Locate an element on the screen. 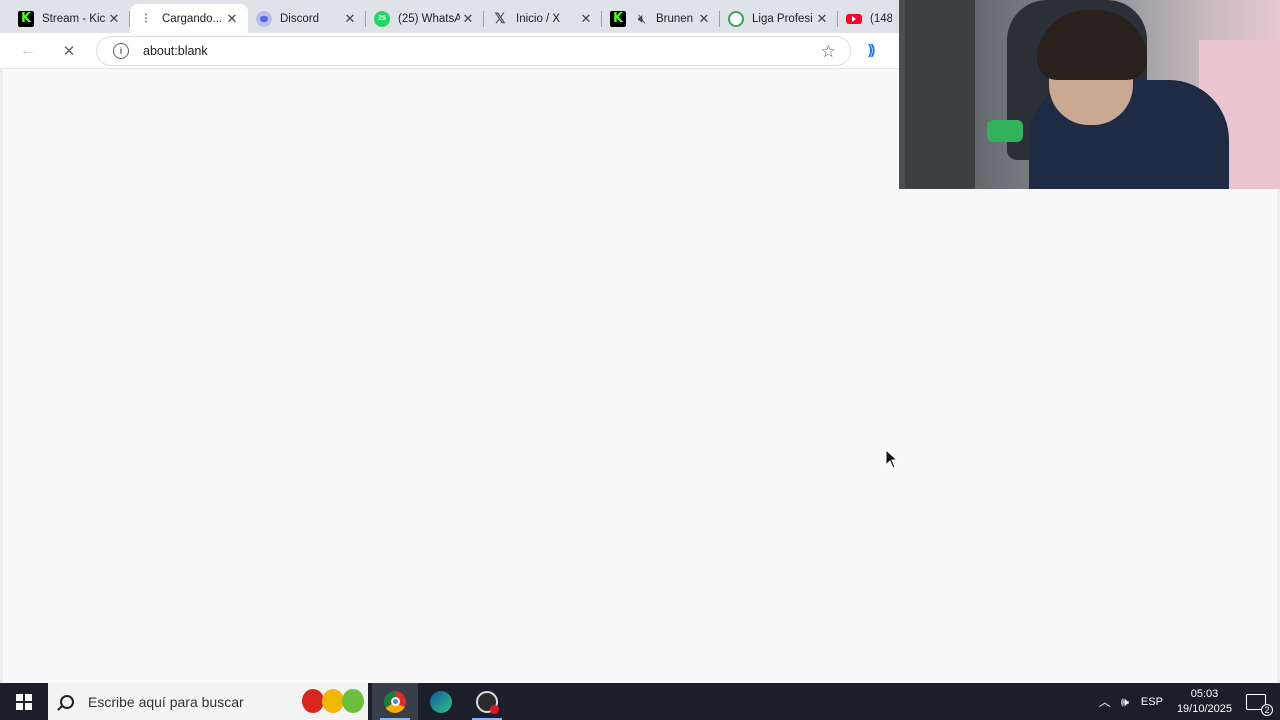 The width and height of the screenshot is (1280, 720). stop-loading-button: ✕ is located at coordinates (69, 51).